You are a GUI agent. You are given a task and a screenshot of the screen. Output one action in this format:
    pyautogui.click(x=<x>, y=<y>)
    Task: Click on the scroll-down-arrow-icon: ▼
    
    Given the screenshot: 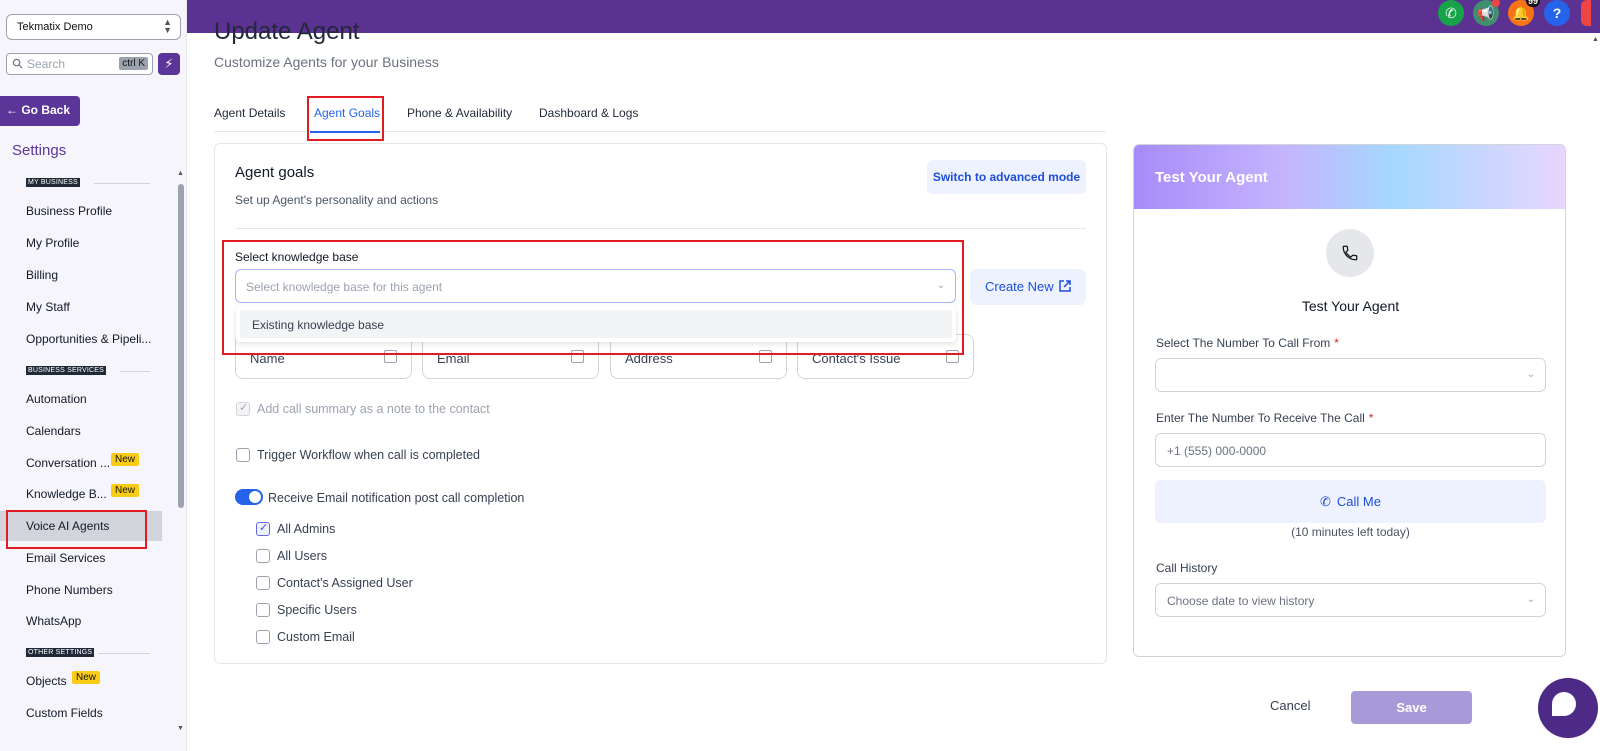 What is the action you would take?
    pyautogui.click(x=180, y=728)
    